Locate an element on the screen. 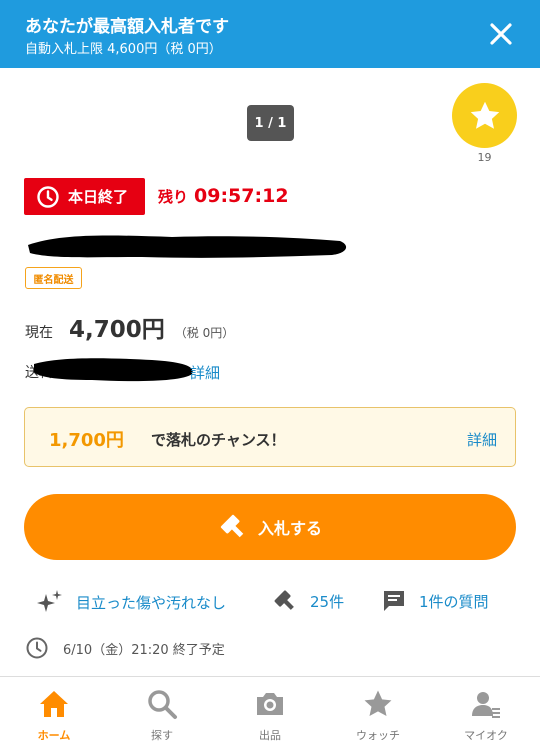 The width and height of the screenshot is (540, 750). buy-now-detail-link: 詳細 is located at coordinates (482, 439).